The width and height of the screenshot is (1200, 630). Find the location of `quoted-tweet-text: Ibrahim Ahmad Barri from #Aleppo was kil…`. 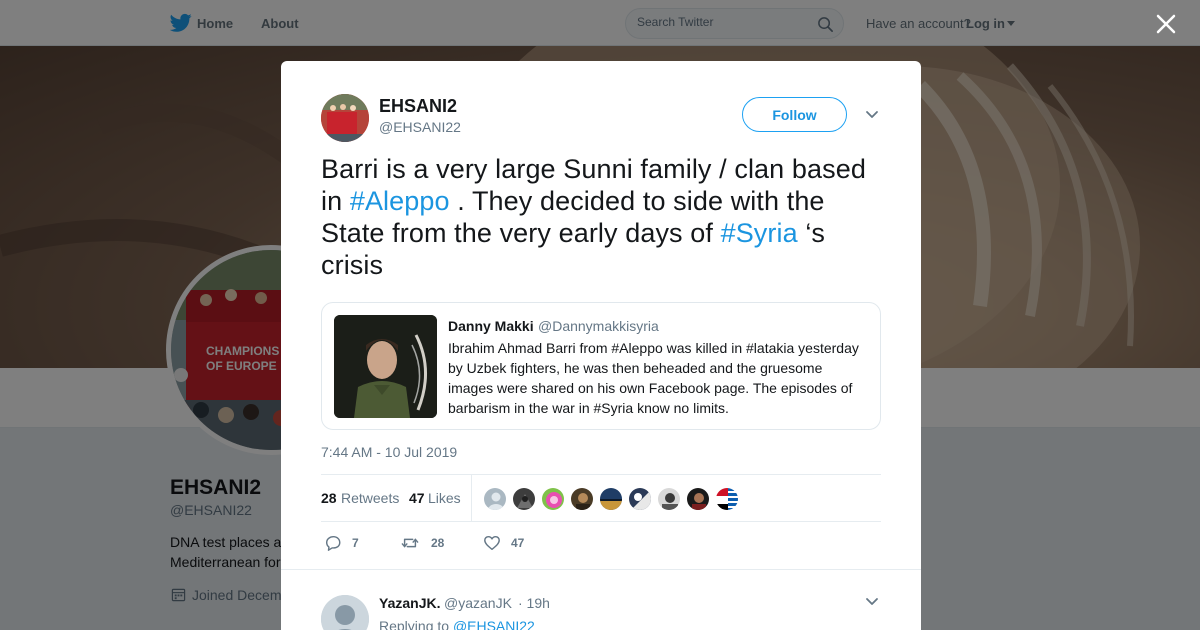

quoted-tweet-text: Ibrahim Ahmad Barri from #Aleppo was kil… is located at coordinates (653, 378).